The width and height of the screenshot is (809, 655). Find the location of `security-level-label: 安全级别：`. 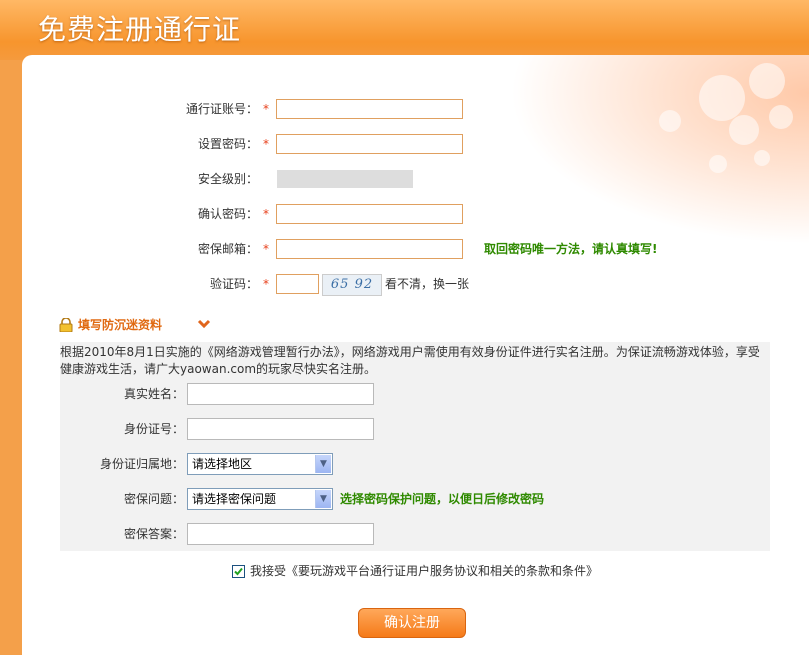

security-level-label: 安全级别： is located at coordinates (227, 179).